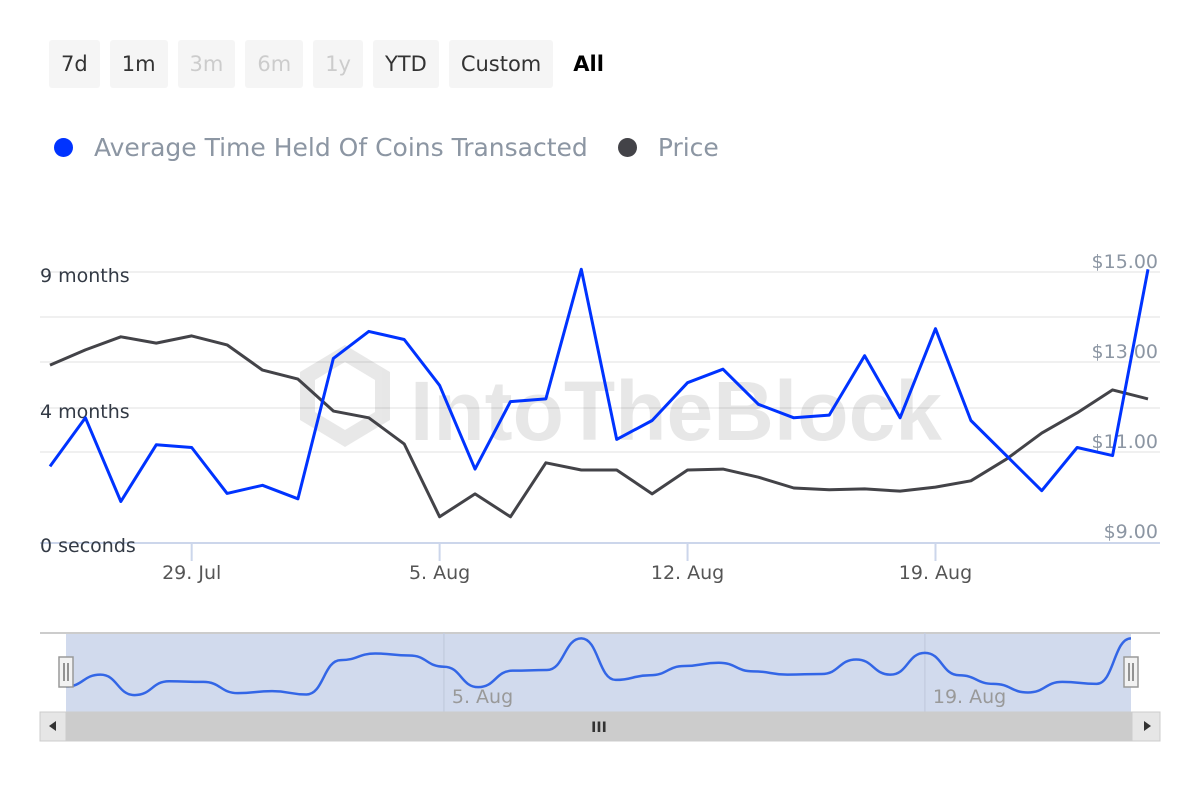 This screenshot has width=1200, height=800. Describe the element at coordinates (1146, 726) in the screenshot. I see `scroll-right-button` at that location.